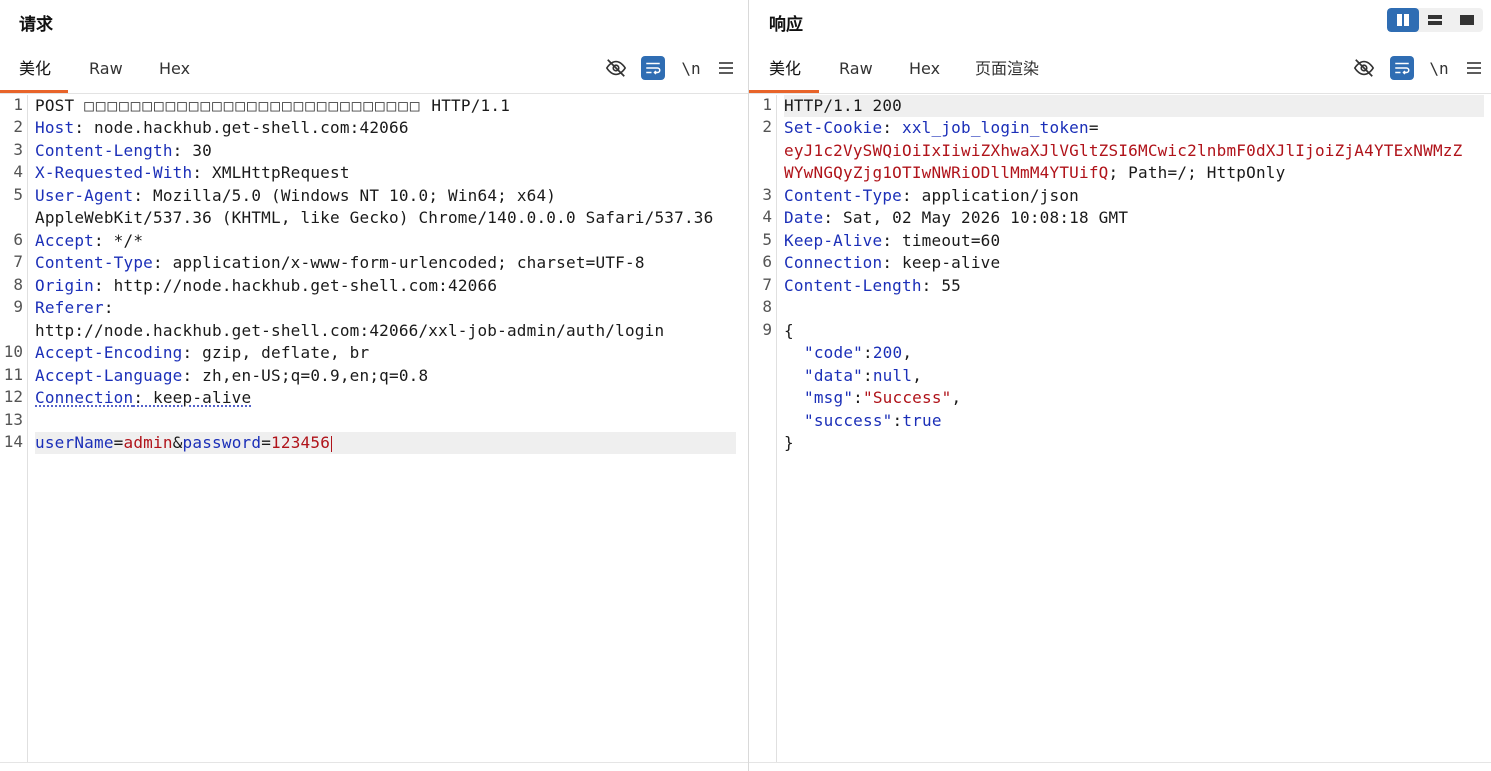  Describe the element at coordinates (13, 396) in the screenshot. I see `line-number: 12` at that location.